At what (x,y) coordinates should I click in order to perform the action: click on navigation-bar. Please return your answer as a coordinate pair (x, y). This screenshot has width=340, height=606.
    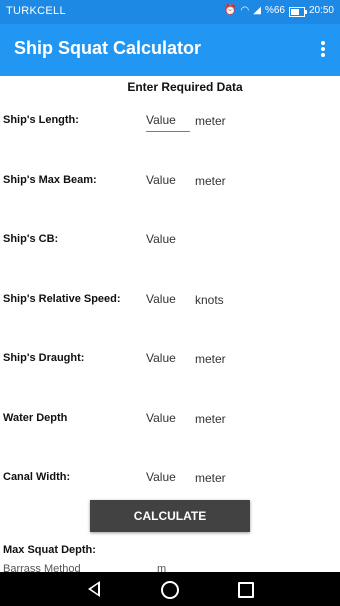
    Looking at the image, I should click on (170, 589).